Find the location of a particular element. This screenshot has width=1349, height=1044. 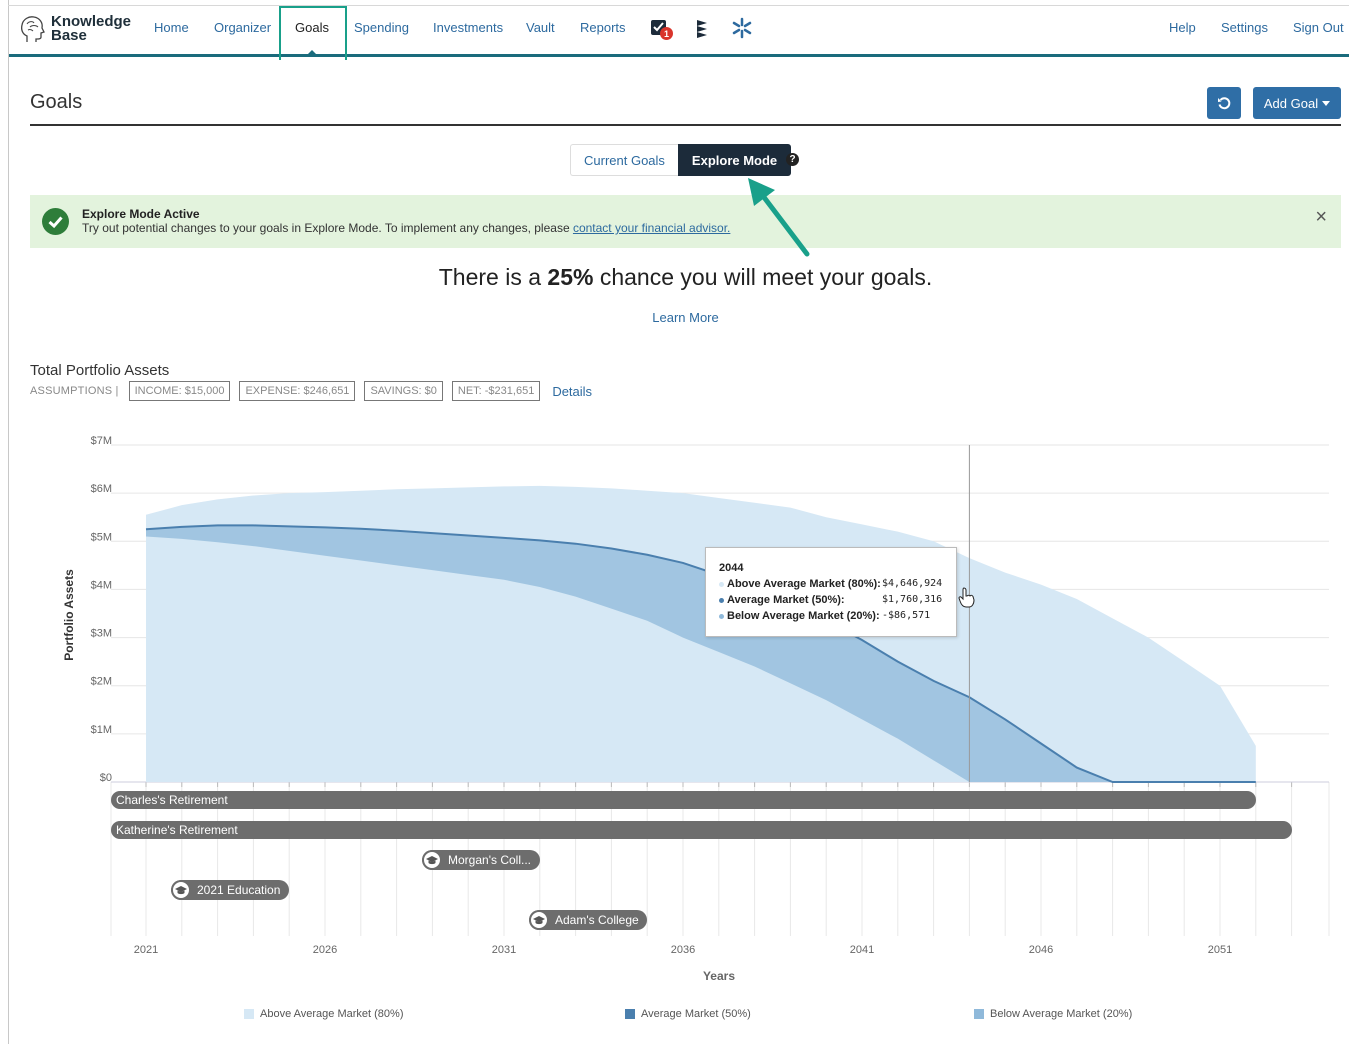

legend-average: Average Market (50%) is located at coordinates (688, 1014).